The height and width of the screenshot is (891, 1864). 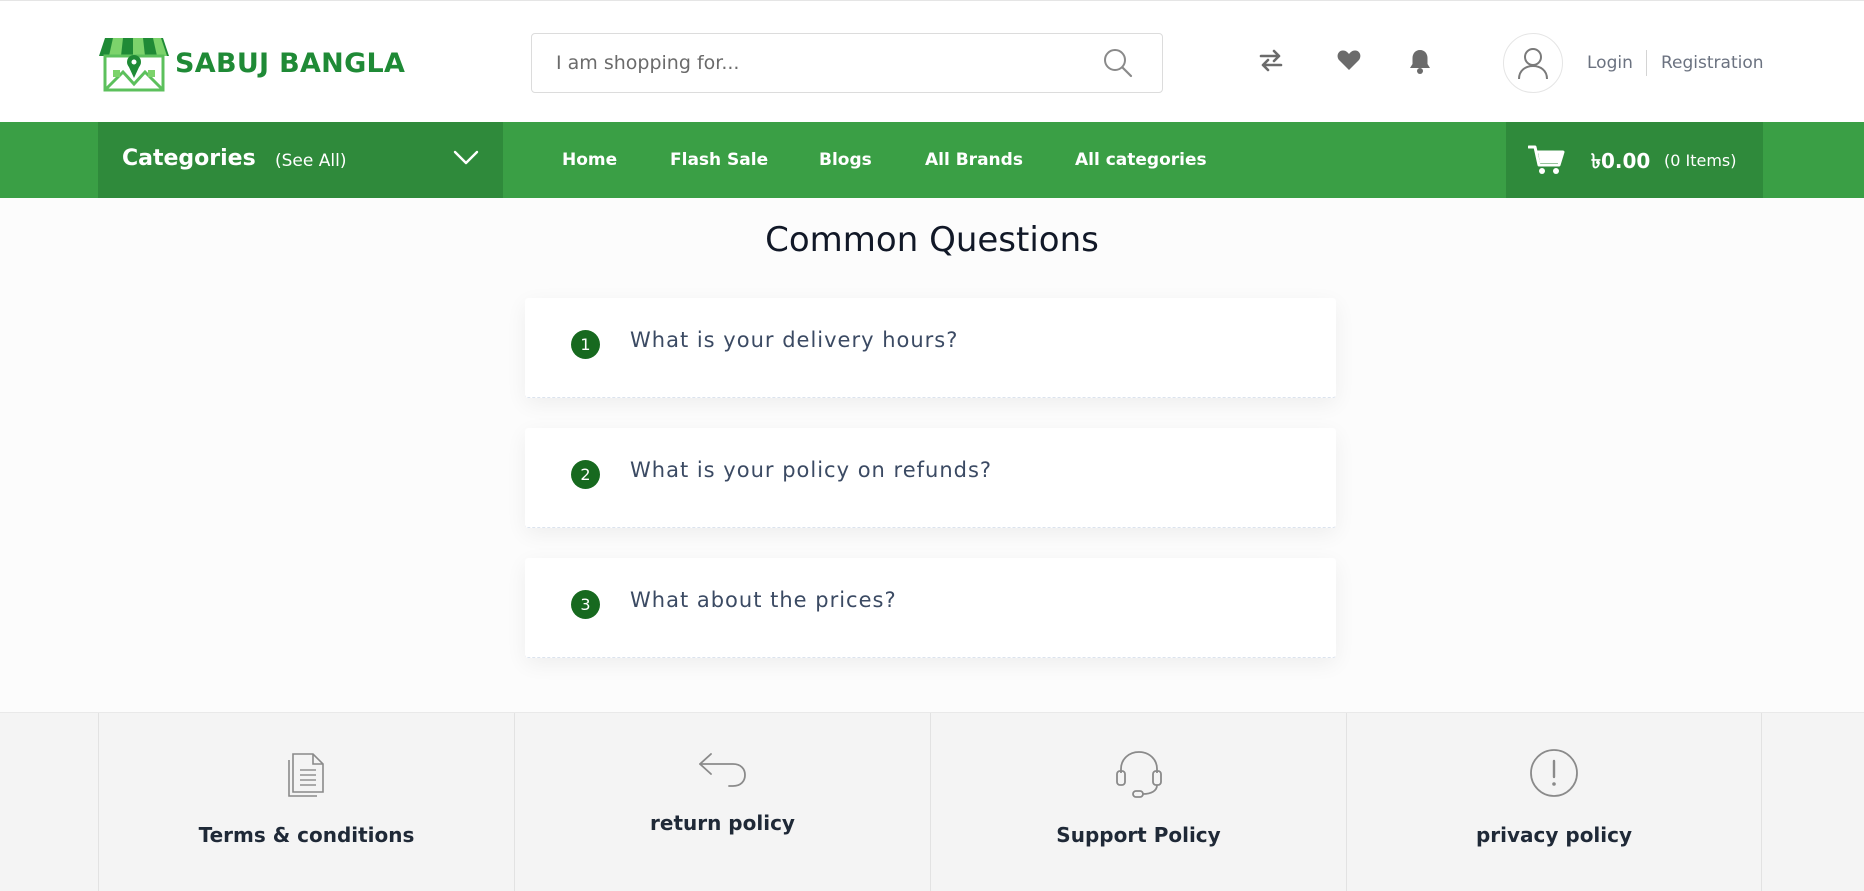 What do you see at coordinates (310, 161) in the screenshot?
I see `see-all-link: (See All)` at bounding box center [310, 161].